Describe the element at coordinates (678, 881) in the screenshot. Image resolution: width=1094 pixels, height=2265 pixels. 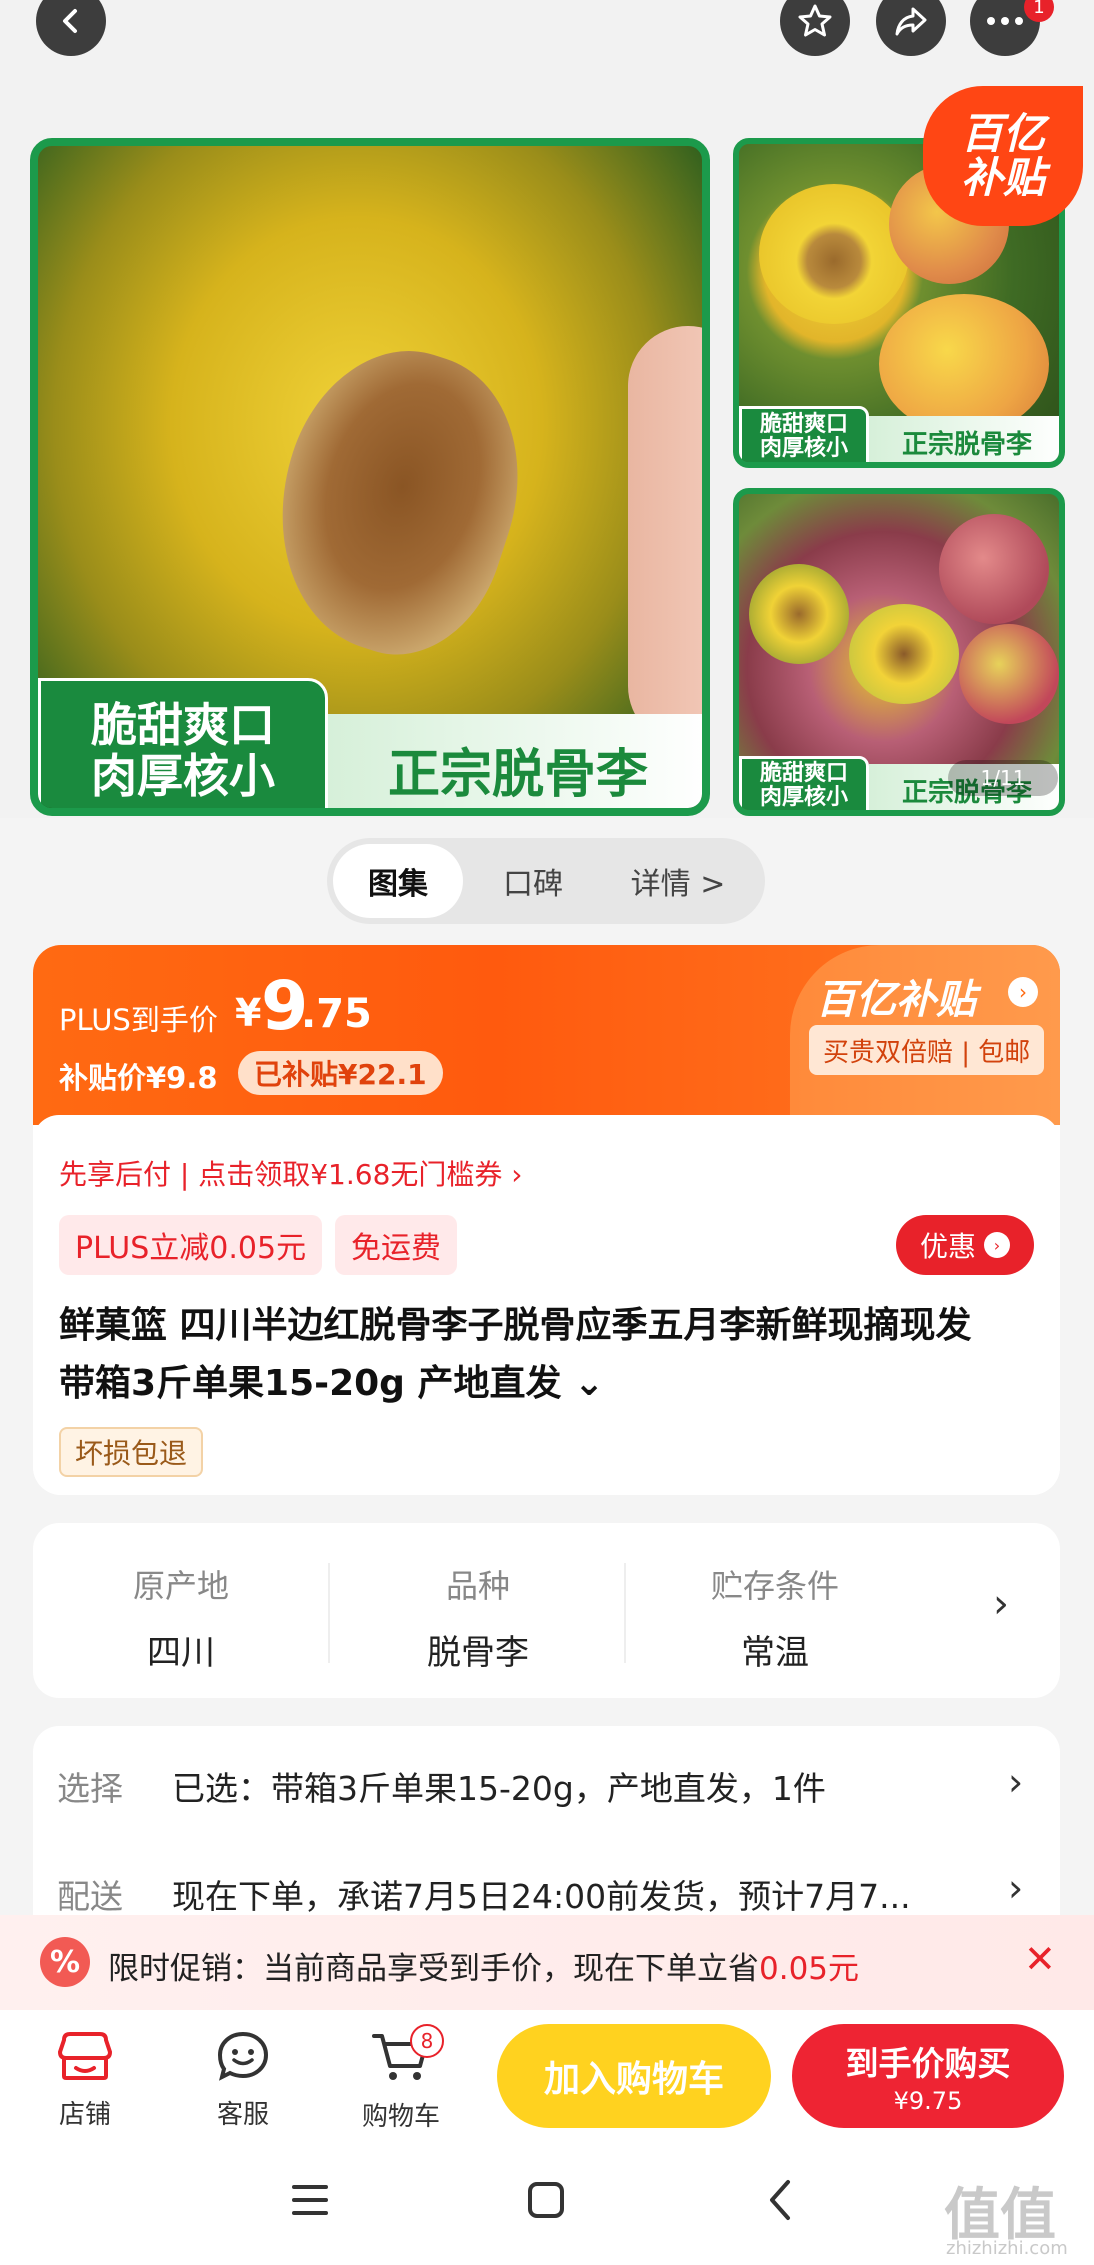
I see `tab-details: 详情 >` at that location.